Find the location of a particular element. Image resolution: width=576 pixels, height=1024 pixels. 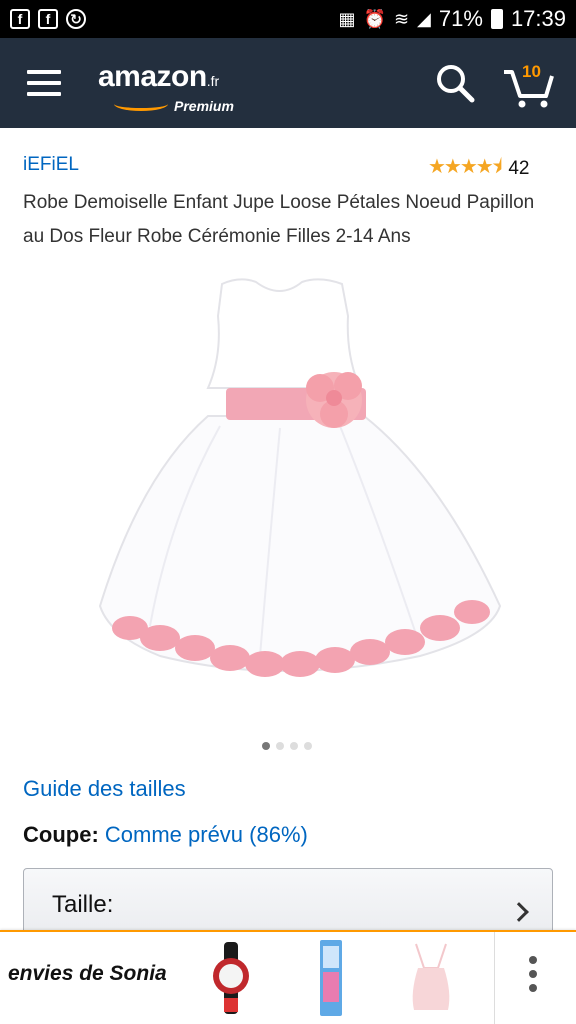

recommendations-title: envies de Sonia is located at coordinates (87, 974).